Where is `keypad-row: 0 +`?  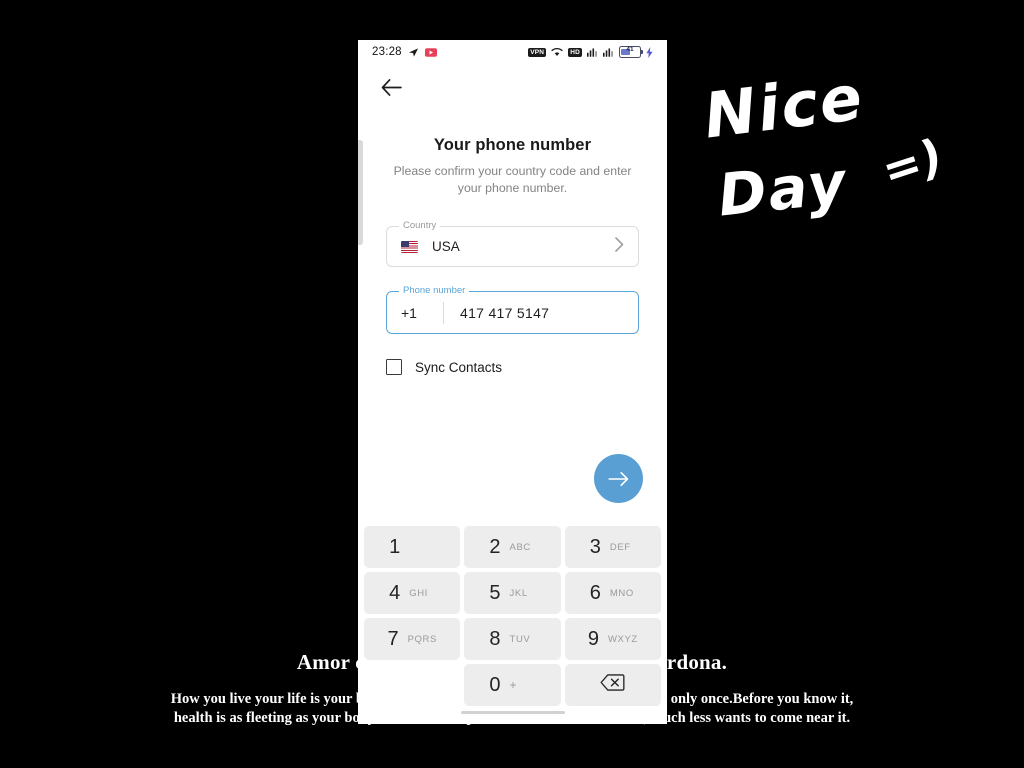 keypad-row: 0 + is located at coordinates (512, 685).